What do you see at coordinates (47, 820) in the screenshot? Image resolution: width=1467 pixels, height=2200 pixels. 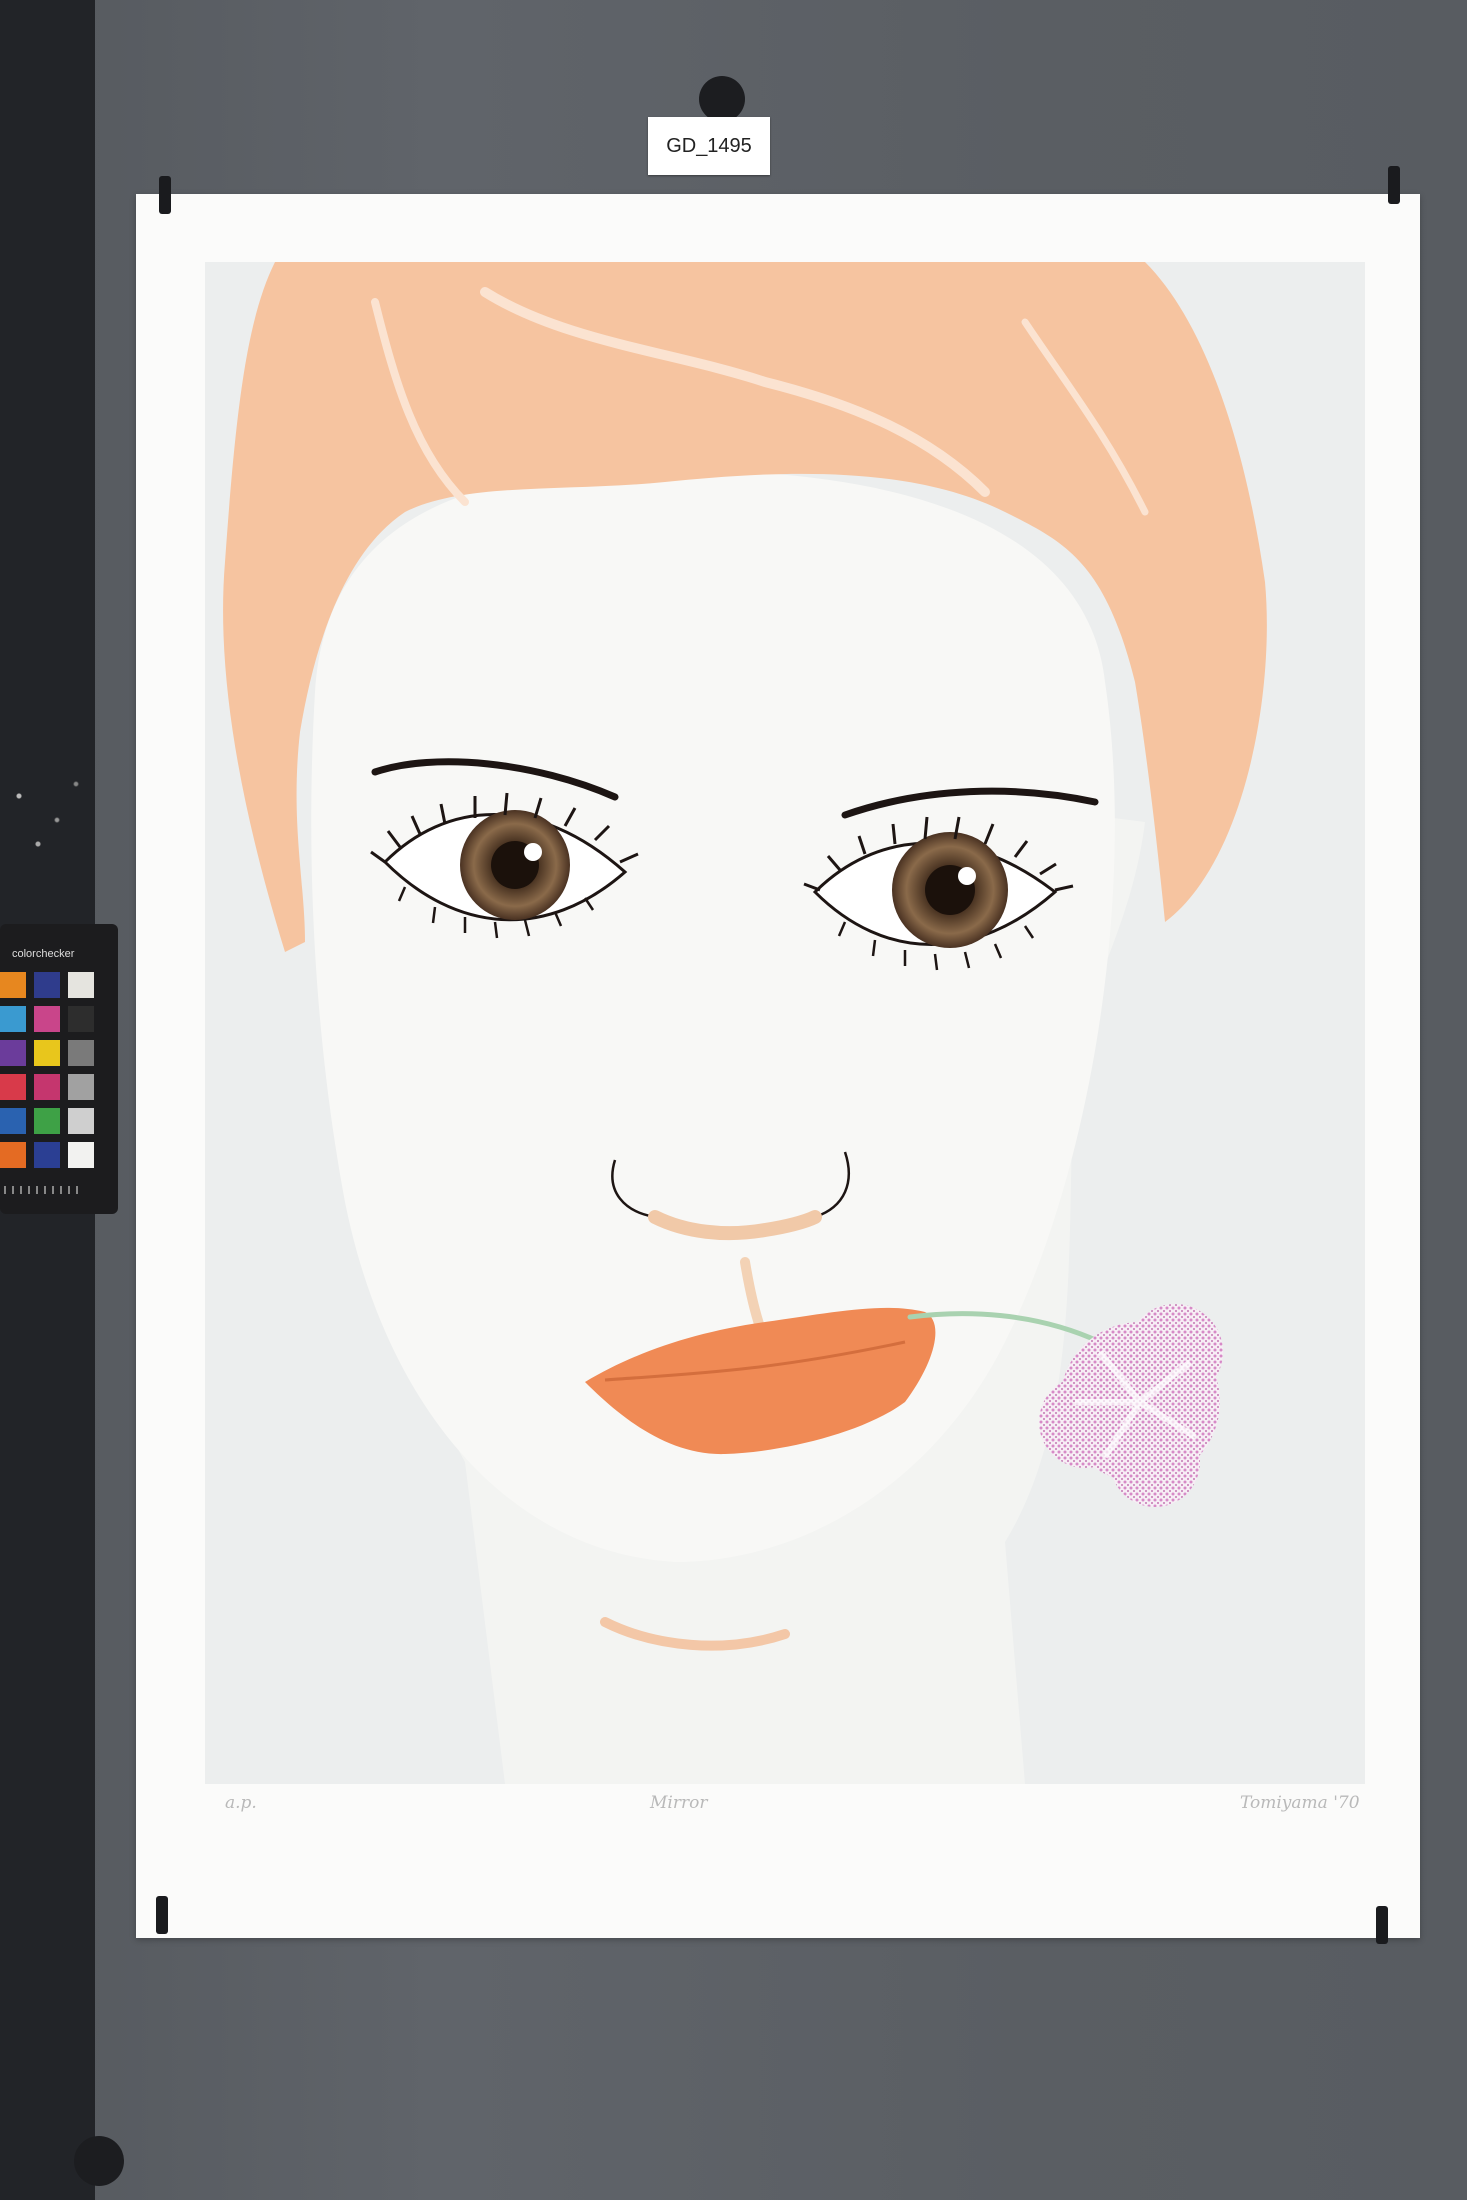 I see `dust-speckles` at bounding box center [47, 820].